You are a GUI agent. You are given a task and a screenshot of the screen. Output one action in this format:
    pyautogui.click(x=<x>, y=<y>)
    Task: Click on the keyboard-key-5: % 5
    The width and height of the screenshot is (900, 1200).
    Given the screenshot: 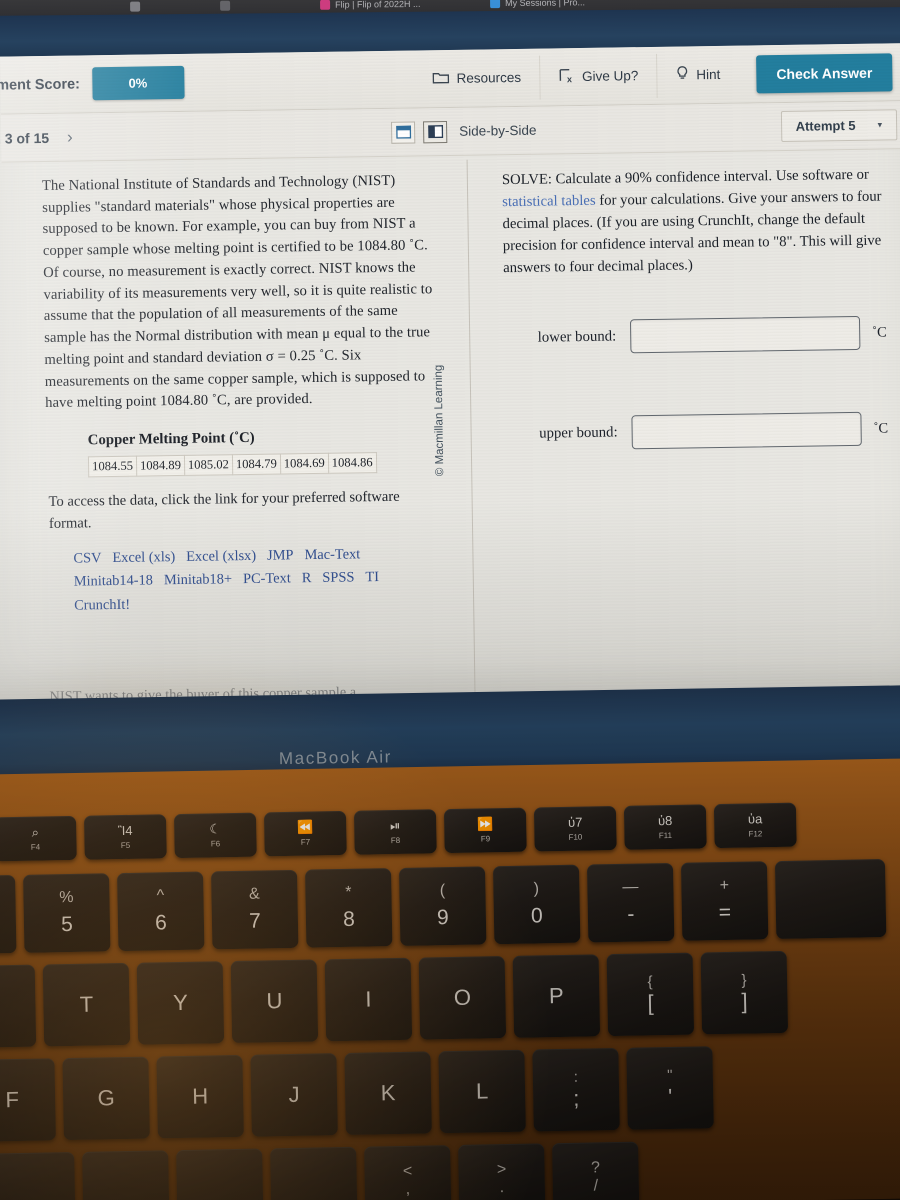 What is the action you would take?
    pyautogui.click(x=67, y=913)
    